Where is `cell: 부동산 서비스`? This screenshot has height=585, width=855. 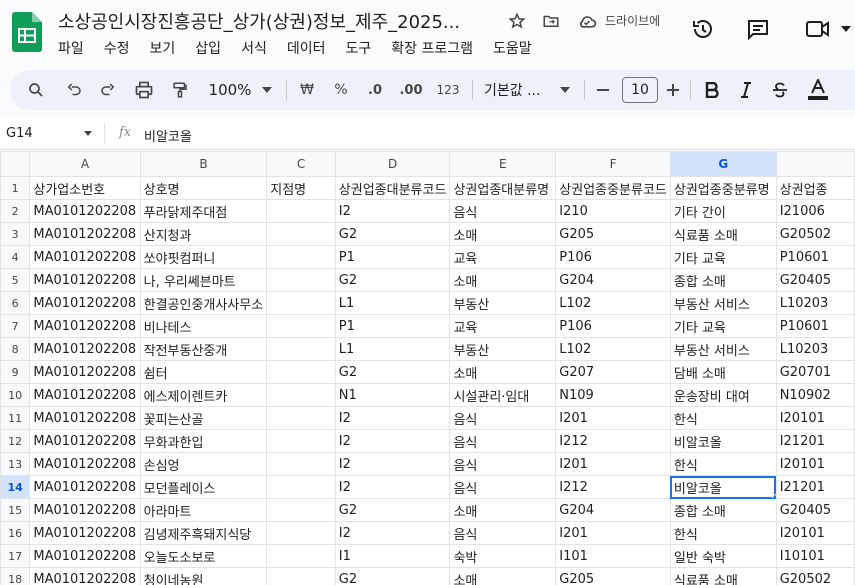 cell: 부동산 서비스 is located at coordinates (723, 303).